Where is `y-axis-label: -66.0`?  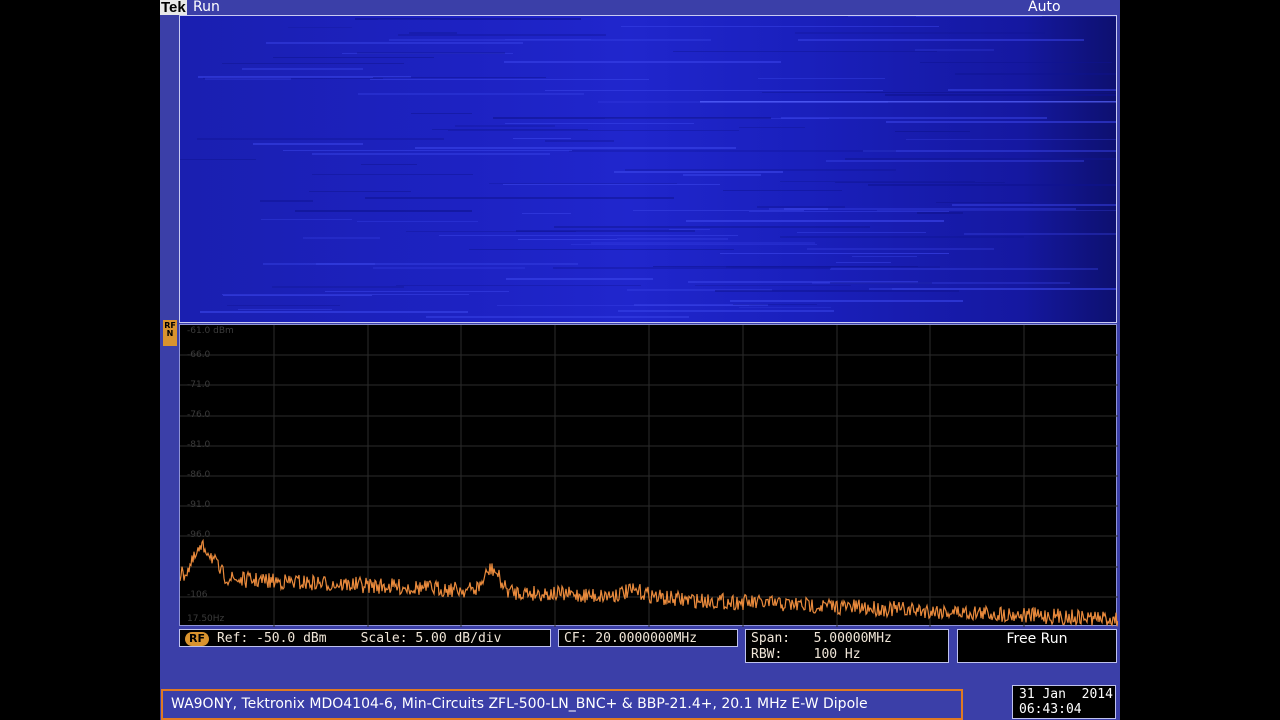
y-axis-label: -66.0 is located at coordinates (199, 355).